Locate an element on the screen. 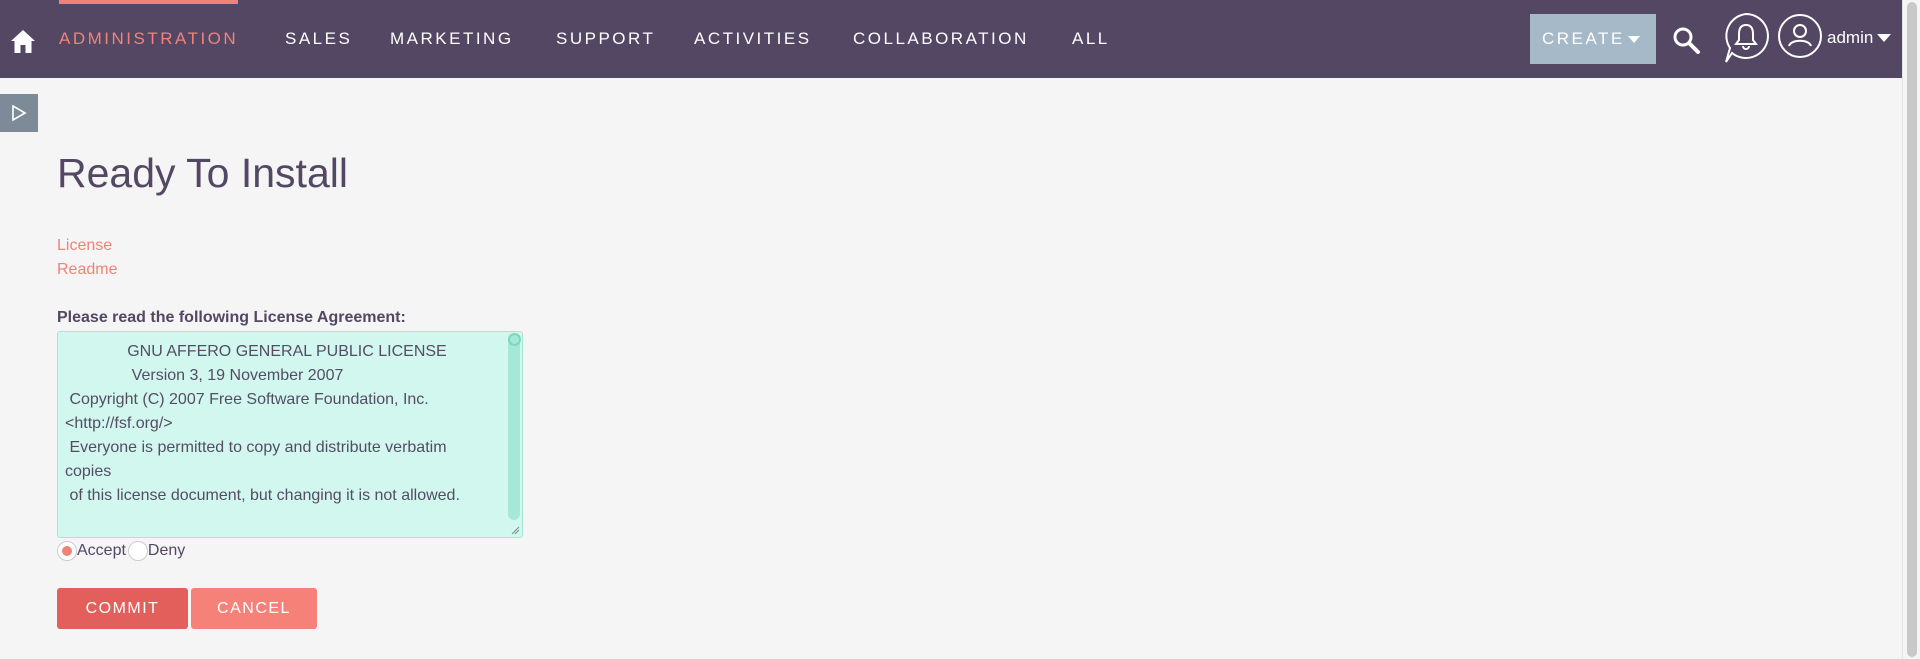 The width and height of the screenshot is (1920, 659). create-button: CREATE is located at coordinates (1593, 39).